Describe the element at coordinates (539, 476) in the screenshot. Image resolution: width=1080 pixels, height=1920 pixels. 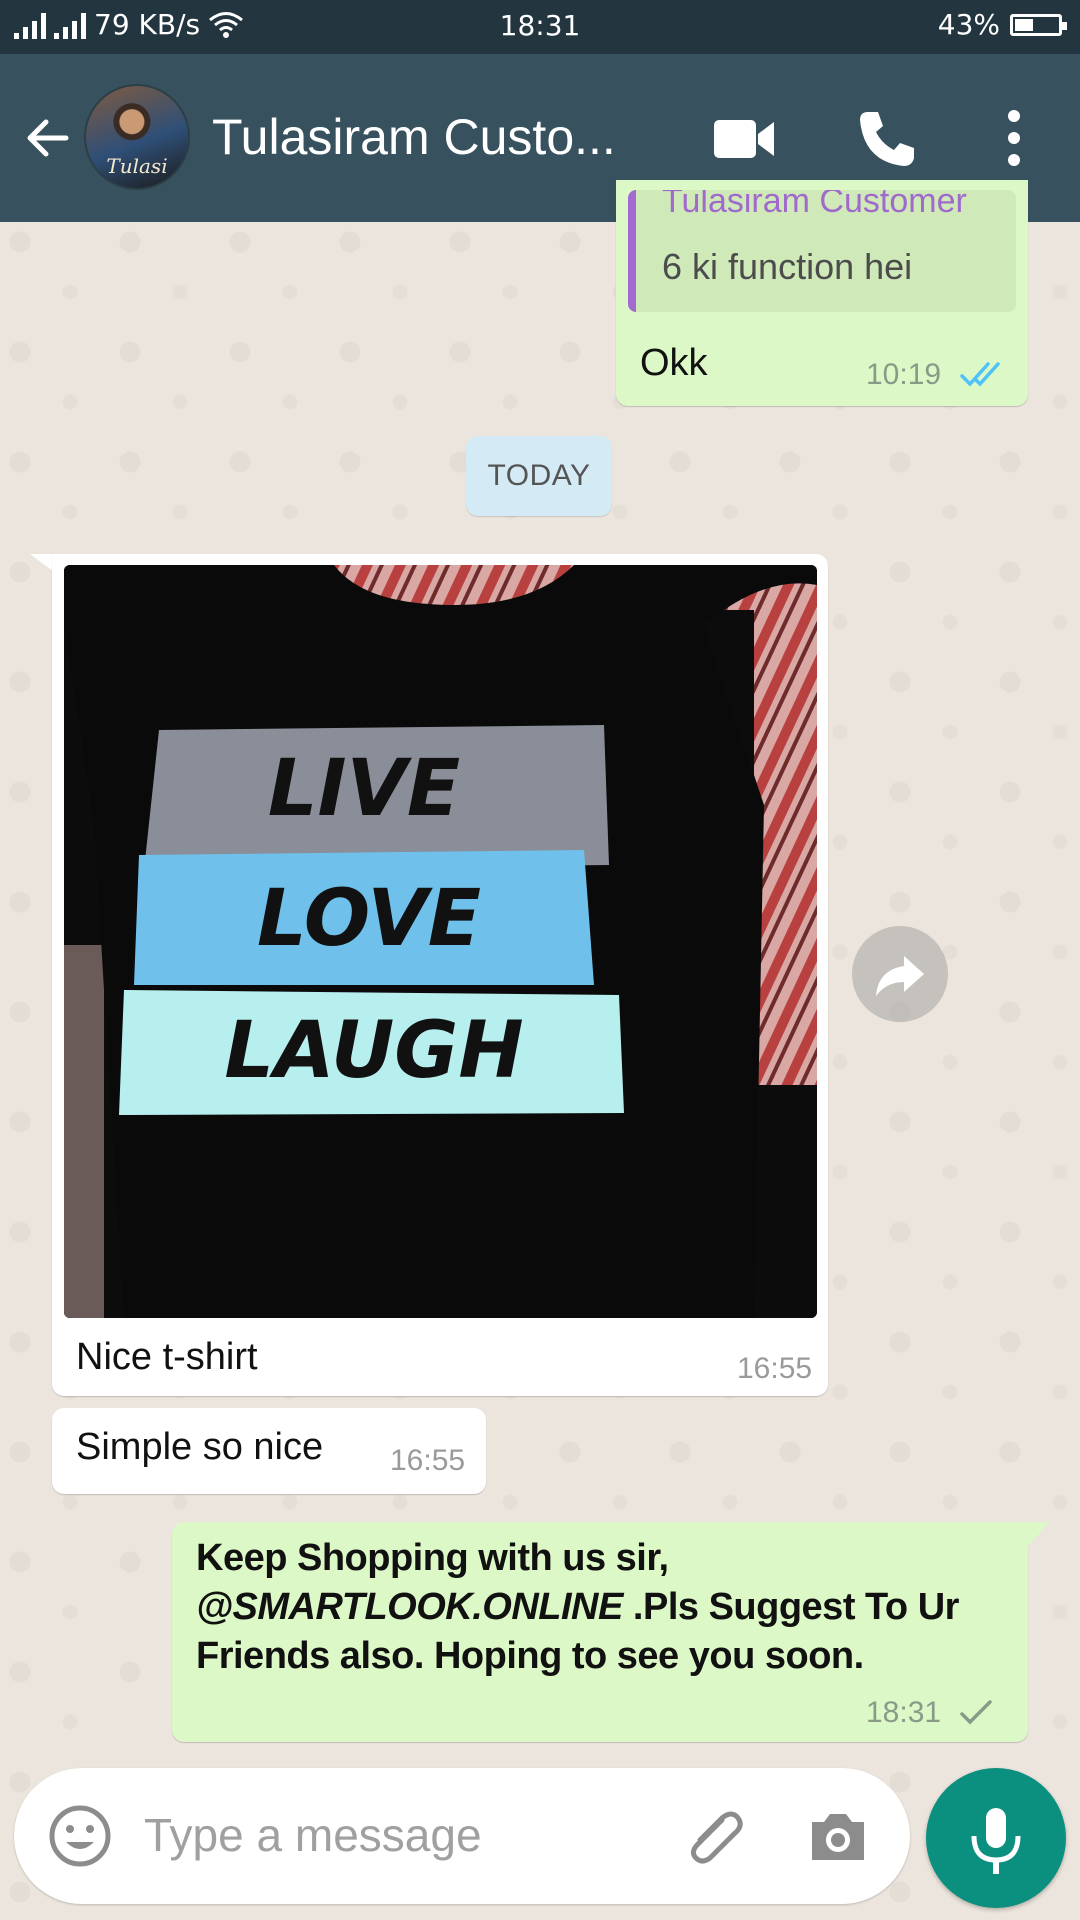
I see `date-separator: TODAY` at that location.